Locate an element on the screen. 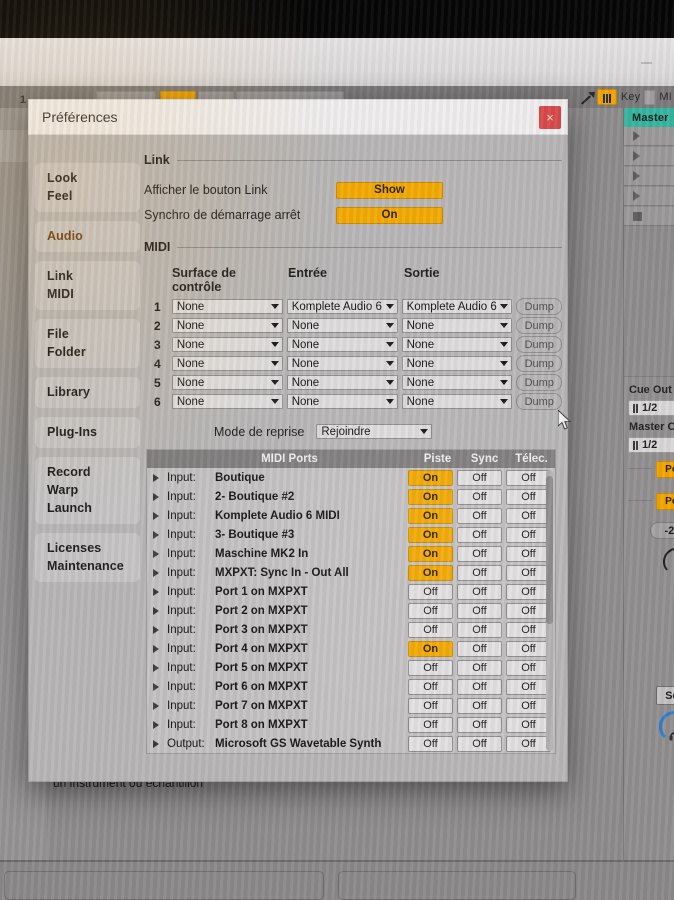 The width and height of the screenshot is (674, 900). sidebar-item-library: Library is located at coordinates (87, 392).